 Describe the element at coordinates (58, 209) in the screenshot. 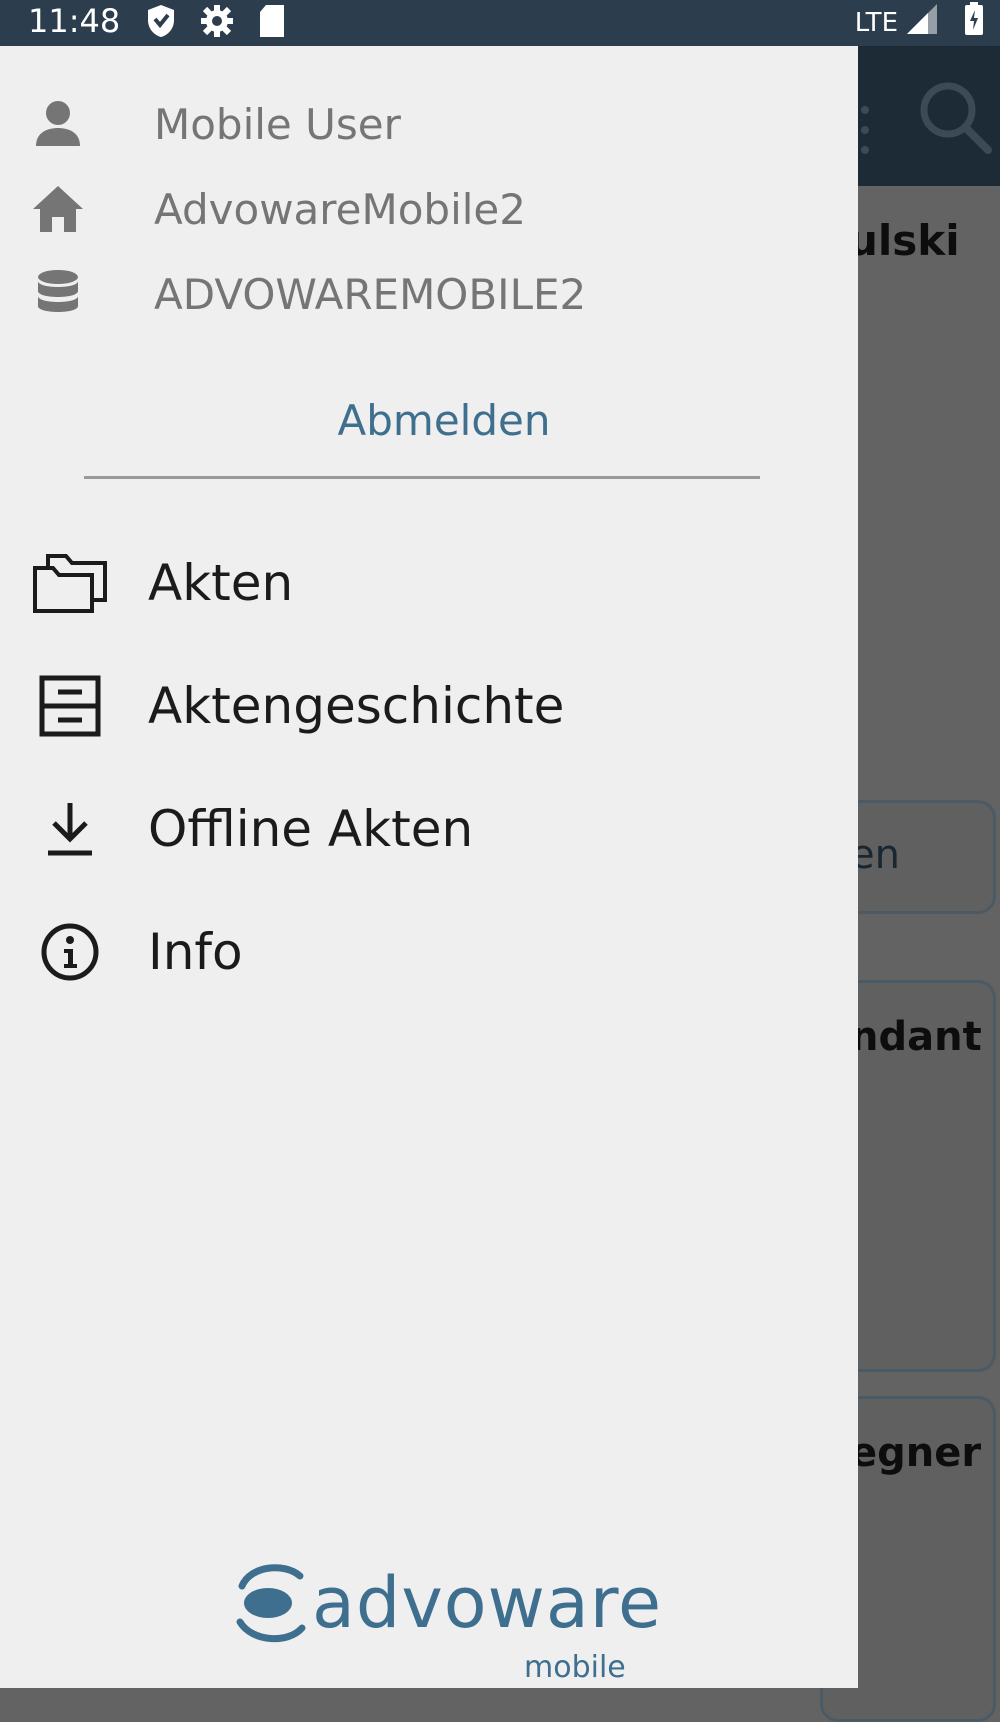

I see `home-icon` at that location.